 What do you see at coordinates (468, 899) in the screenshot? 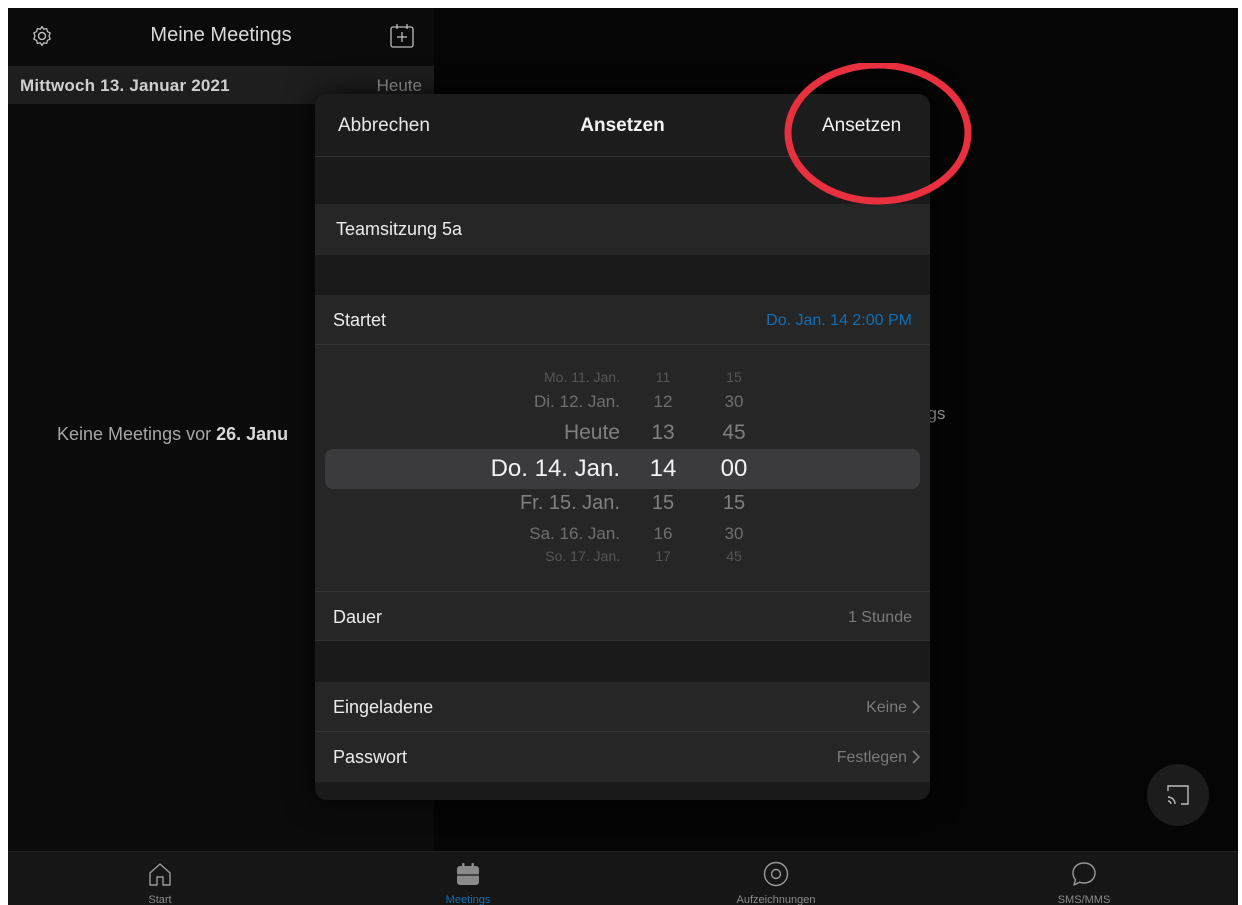
I see `tab-label: Meetings` at bounding box center [468, 899].